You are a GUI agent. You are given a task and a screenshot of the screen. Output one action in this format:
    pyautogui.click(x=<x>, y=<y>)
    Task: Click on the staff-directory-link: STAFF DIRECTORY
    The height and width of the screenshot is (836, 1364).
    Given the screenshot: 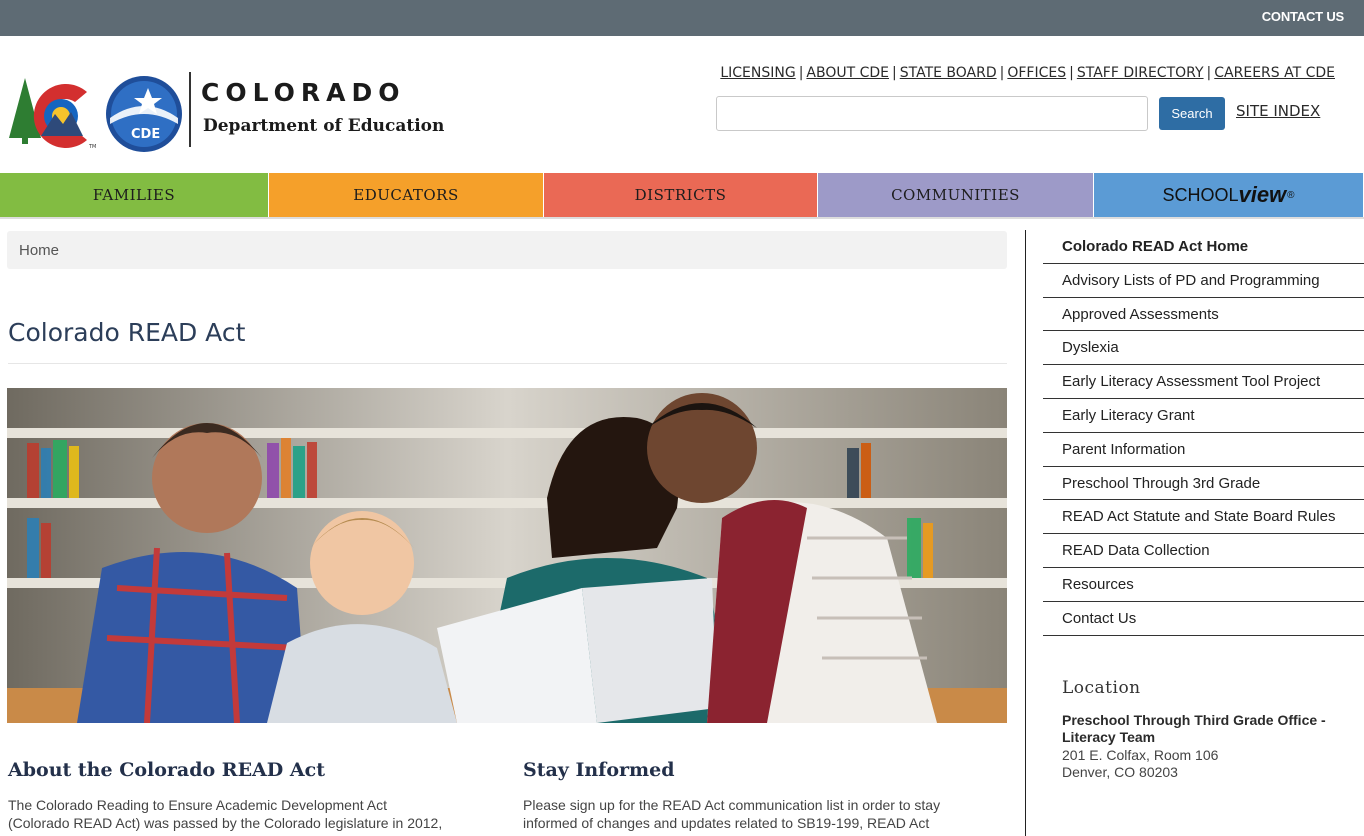 What is the action you would take?
    pyautogui.click(x=1140, y=73)
    